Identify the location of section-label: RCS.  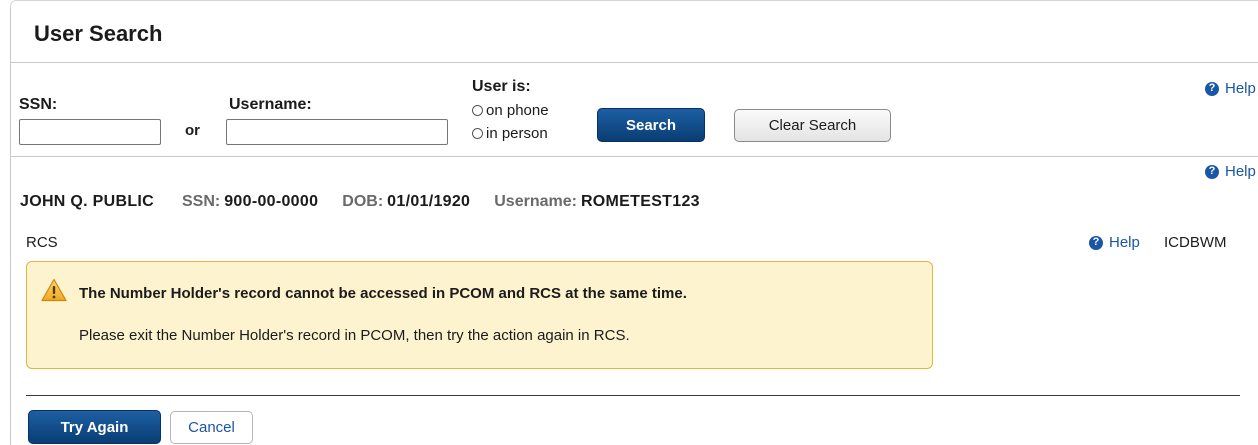
(42, 242).